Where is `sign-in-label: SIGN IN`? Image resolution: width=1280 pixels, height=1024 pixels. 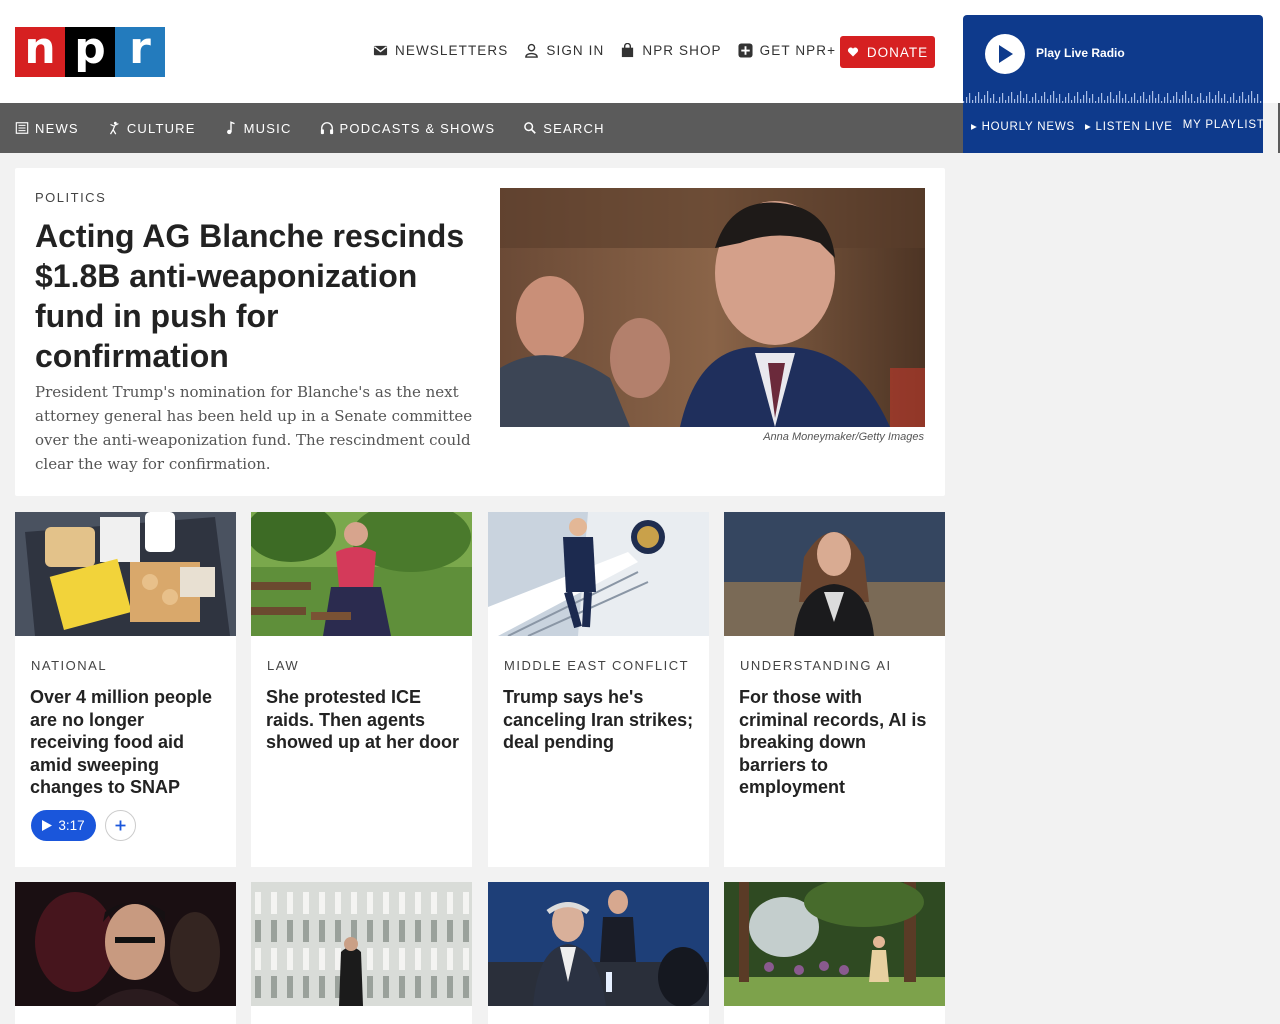
sign-in-label: SIGN IN is located at coordinates (575, 50).